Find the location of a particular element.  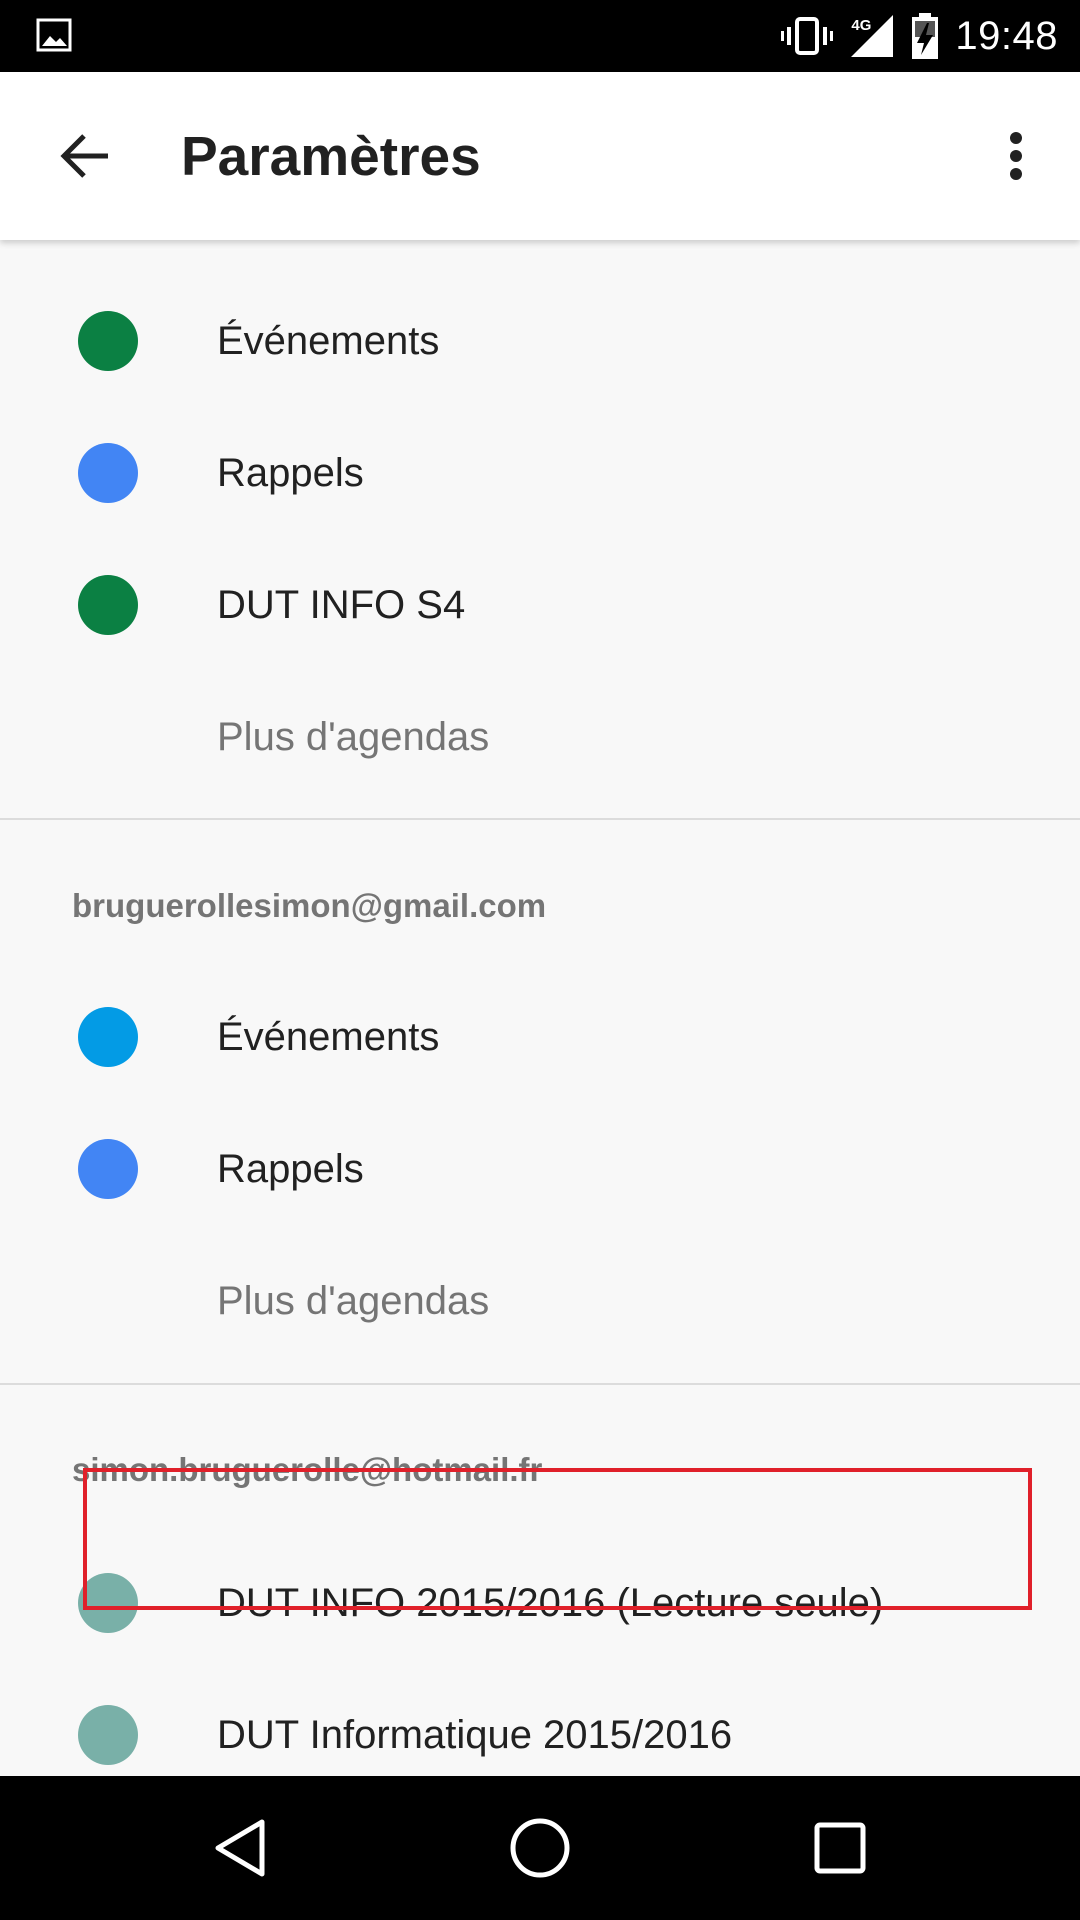

page-title: Paramètres is located at coordinates (331, 156).